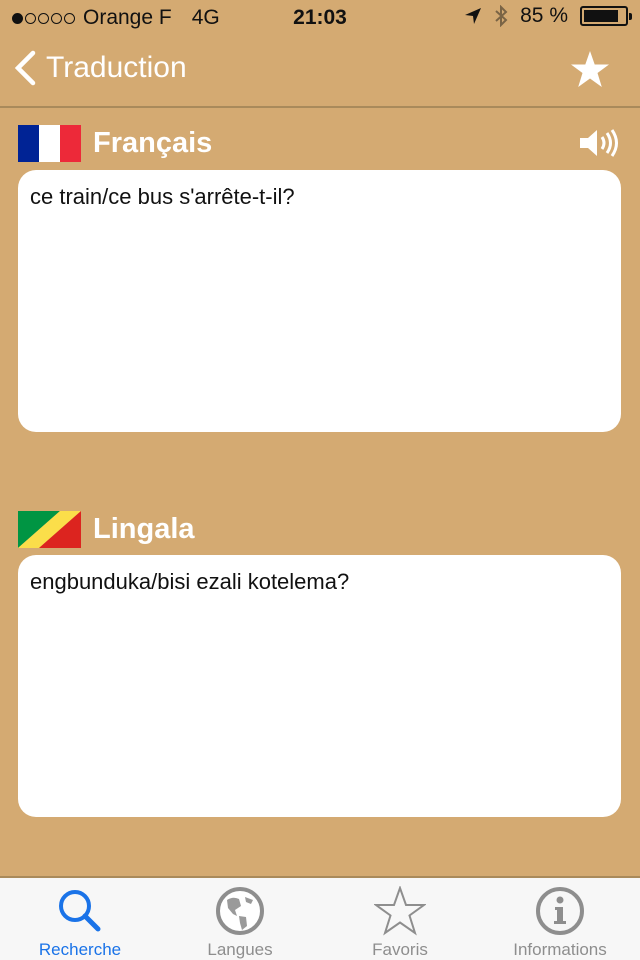 The width and height of the screenshot is (640, 960). What do you see at coordinates (544, 15) in the screenshot?
I see `battery-percent: 85 %` at bounding box center [544, 15].